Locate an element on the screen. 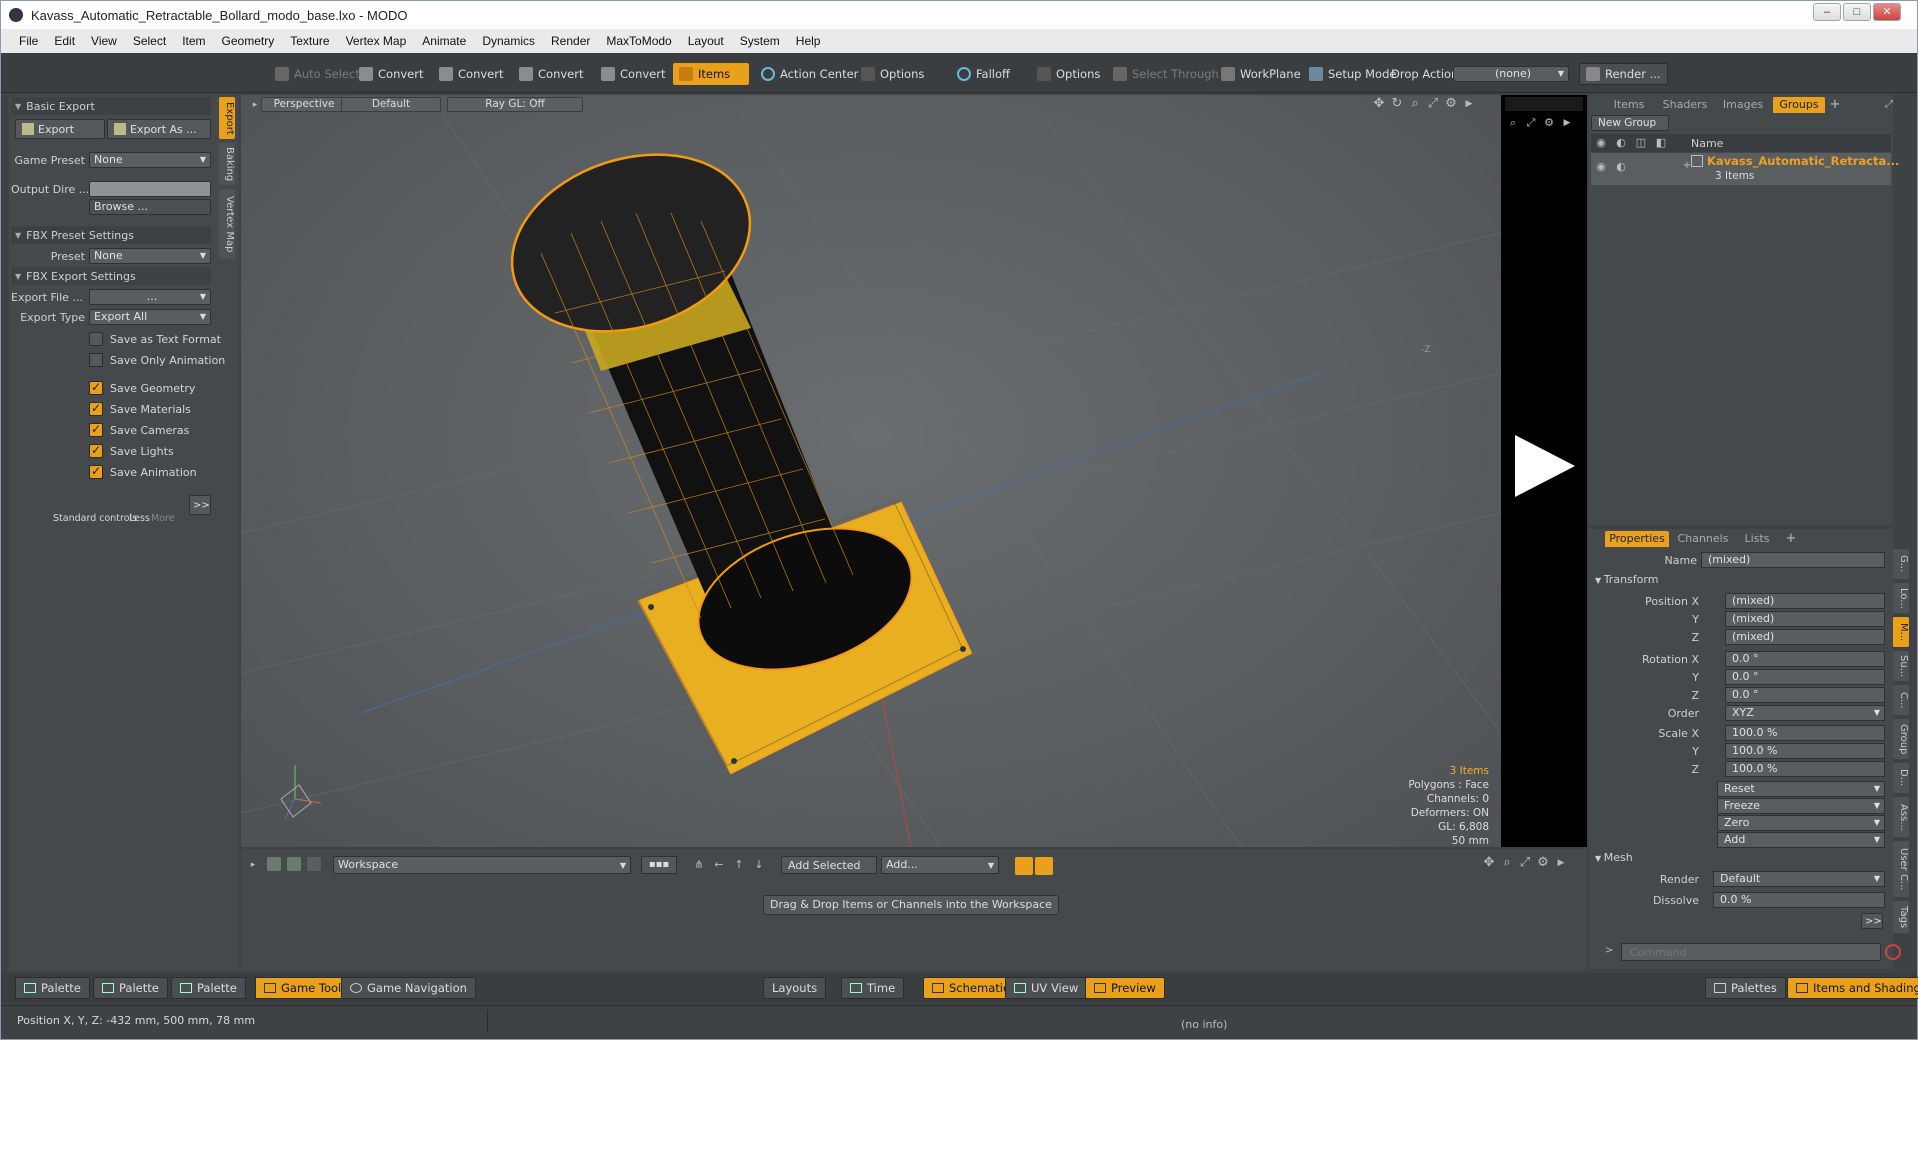  menu-geometry: Geometry is located at coordinates (248, 41).